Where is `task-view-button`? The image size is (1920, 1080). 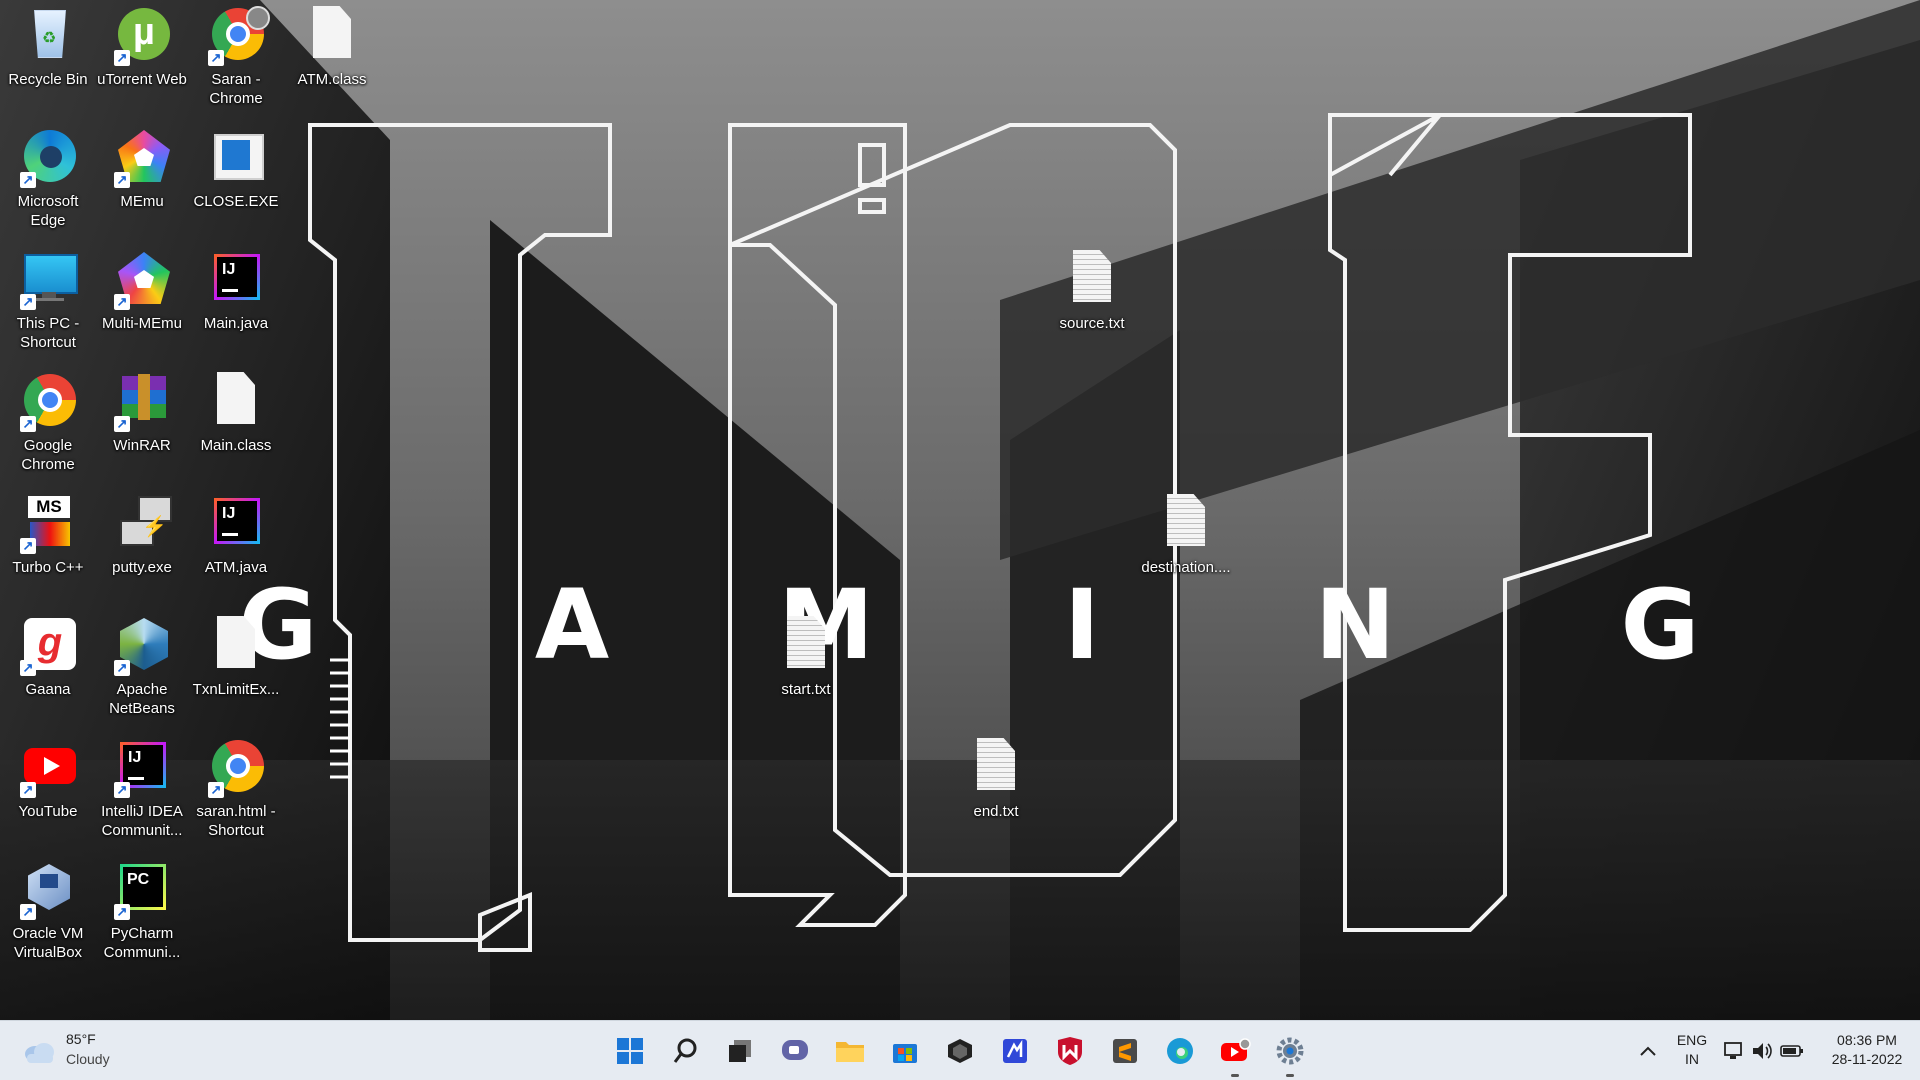
task-view-button is located at coordinates (740, 1051).